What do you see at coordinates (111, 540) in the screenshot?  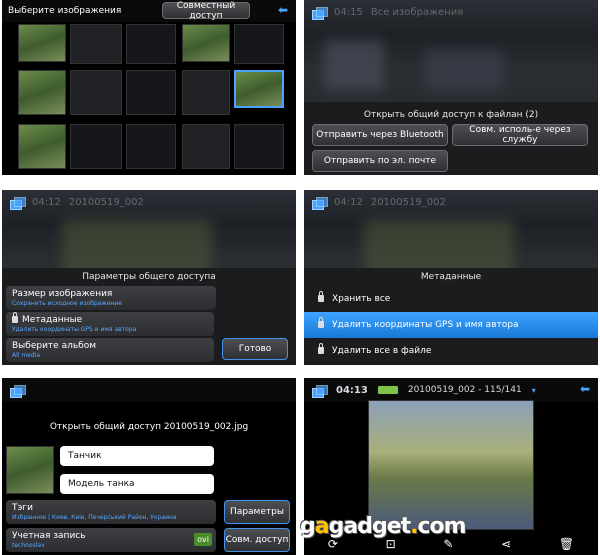 I see `account-row: Учетная запись technoslav ovi` at bounding box center [111, 540].